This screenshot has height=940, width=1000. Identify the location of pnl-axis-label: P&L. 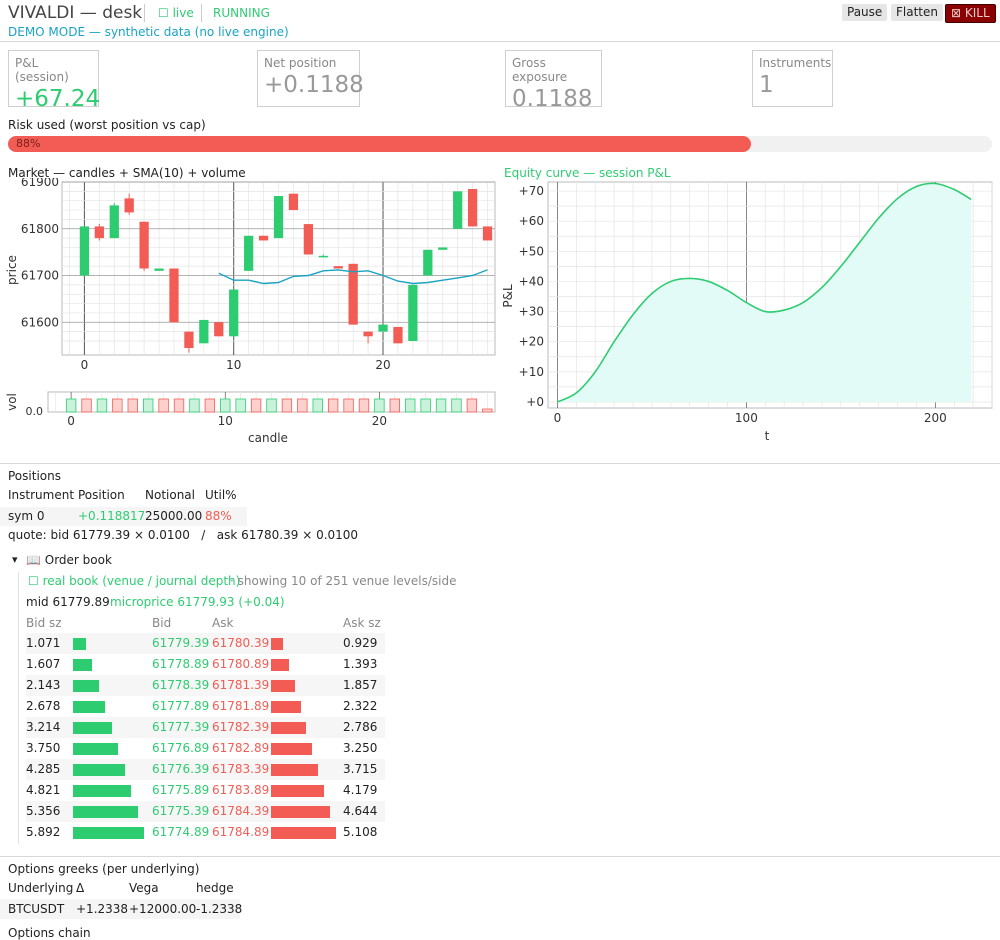
(508, 296).